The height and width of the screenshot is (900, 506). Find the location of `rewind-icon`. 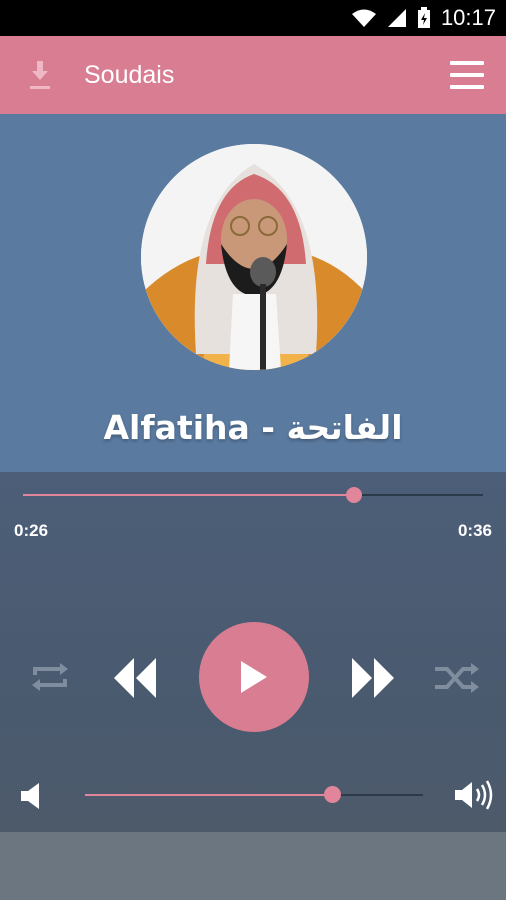

rewind-icon is located at coordinates (135, 678).